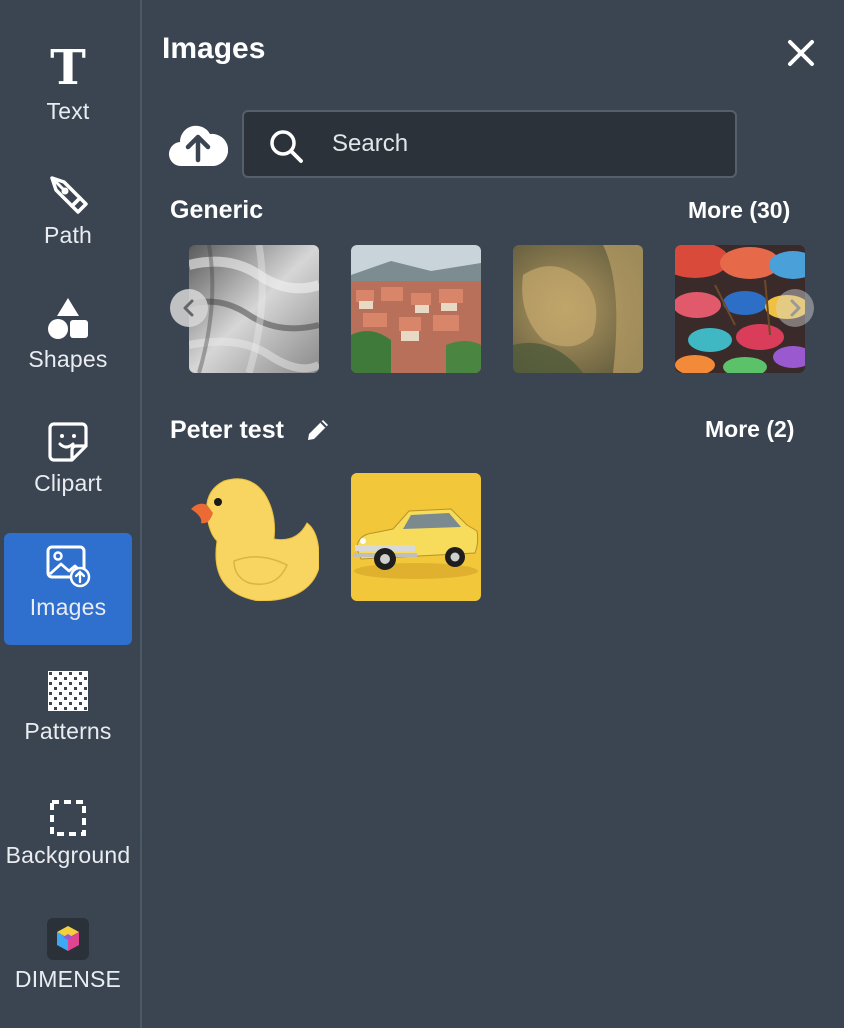 Image resolution: width=844 pixels, height=1028 pixels. Describe the element at coordinates (416, 309) in the screenshot. I see `image-thumb-hillside-town` at that location.